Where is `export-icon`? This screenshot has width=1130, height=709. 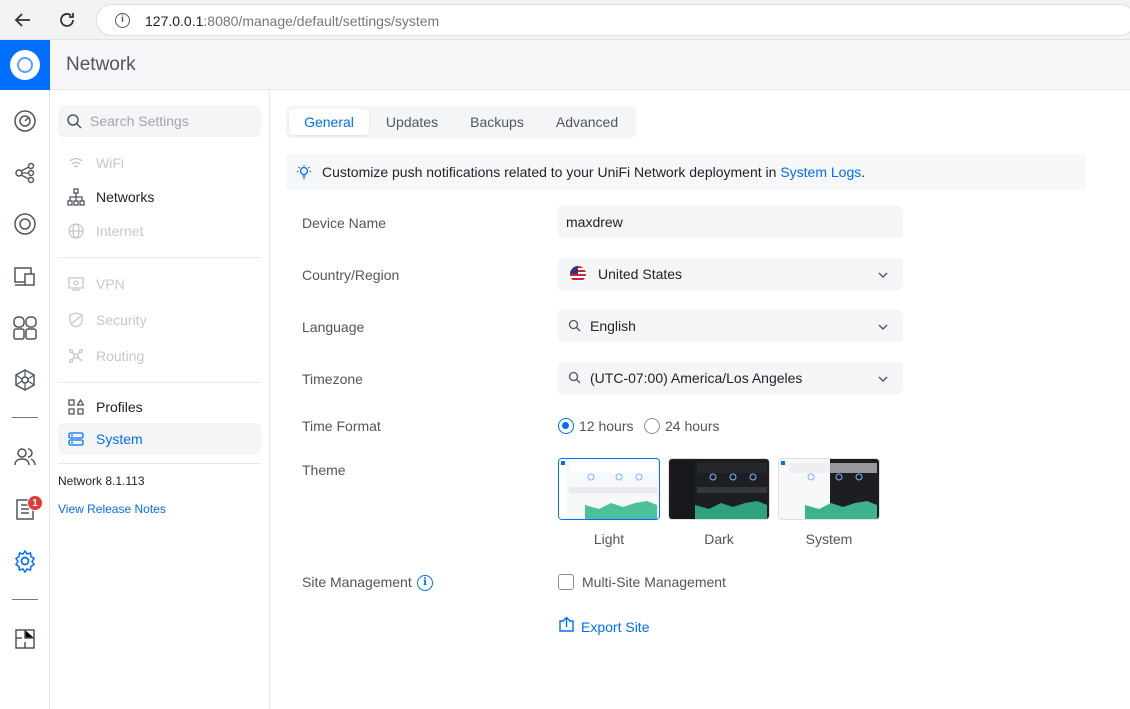 export-icon is located at coordinates (566, 627).